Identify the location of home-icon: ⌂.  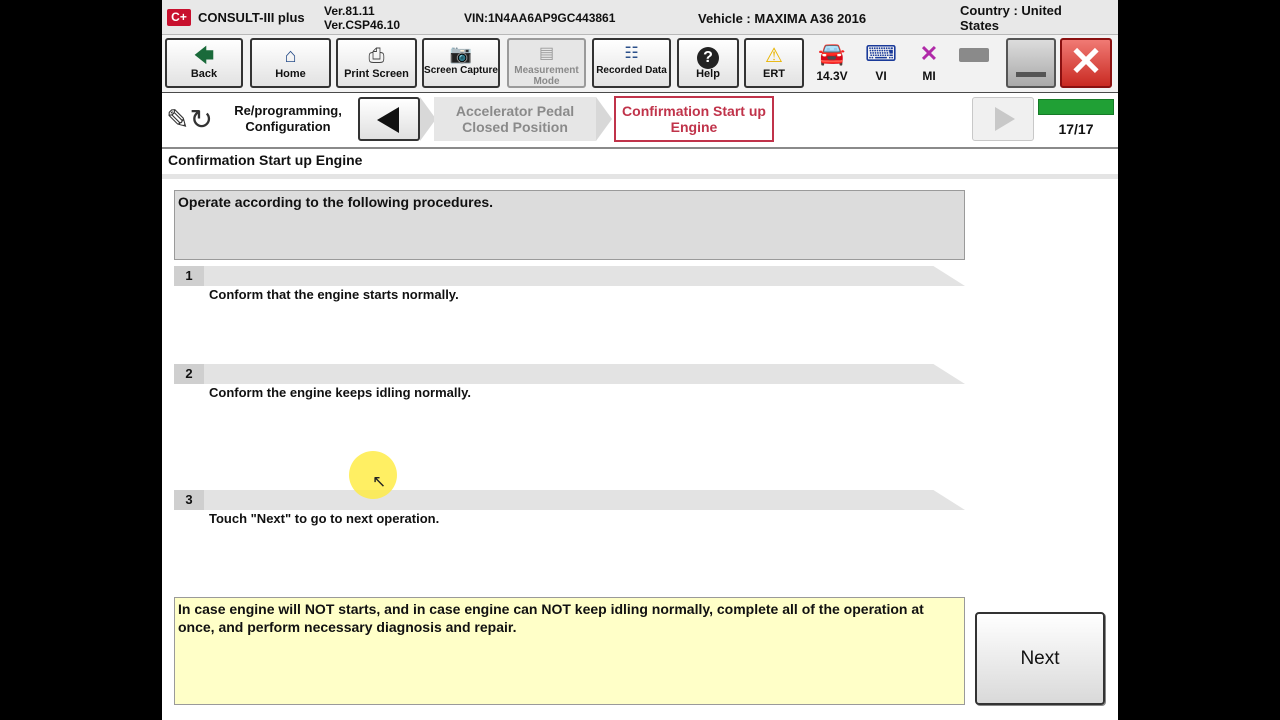
(290, 56).